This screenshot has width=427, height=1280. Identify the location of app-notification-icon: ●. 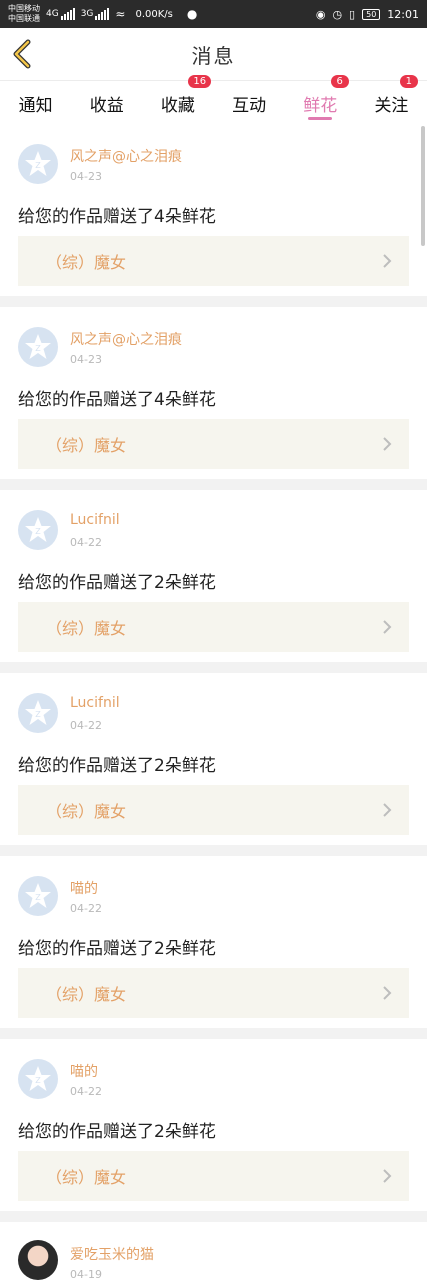
(192, 14).